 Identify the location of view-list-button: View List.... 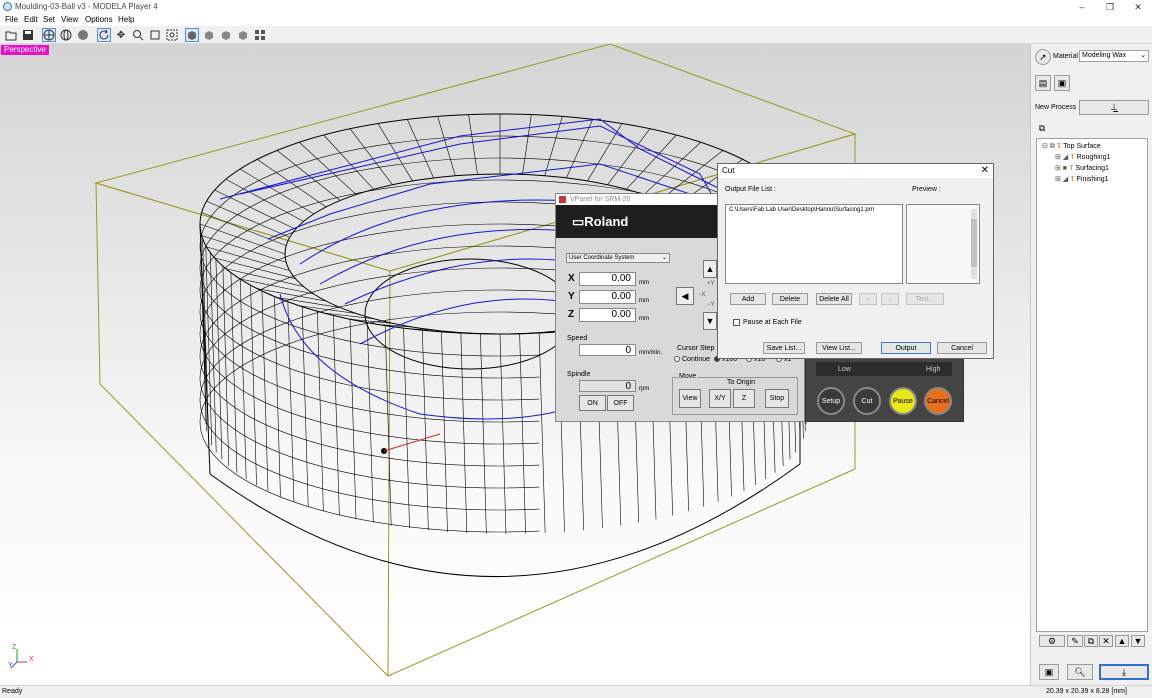
(839, 348).